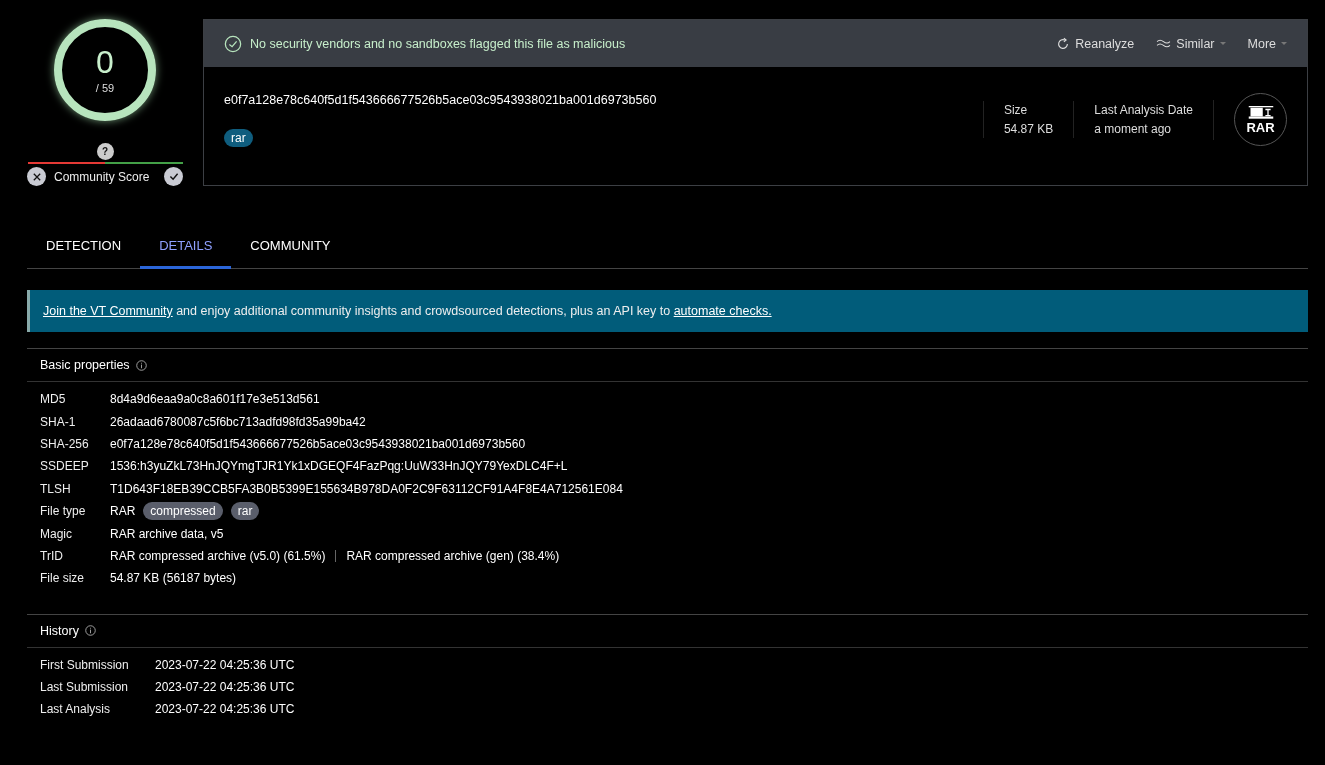  I want to click on similar-button: Similar, so click(1191, 43).